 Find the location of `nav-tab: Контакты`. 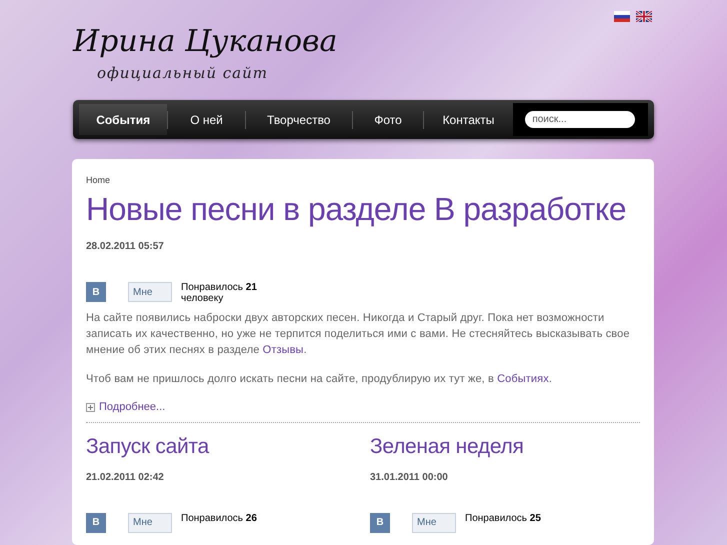

nav-tab: Контакты is located at coordinates (468, 119).